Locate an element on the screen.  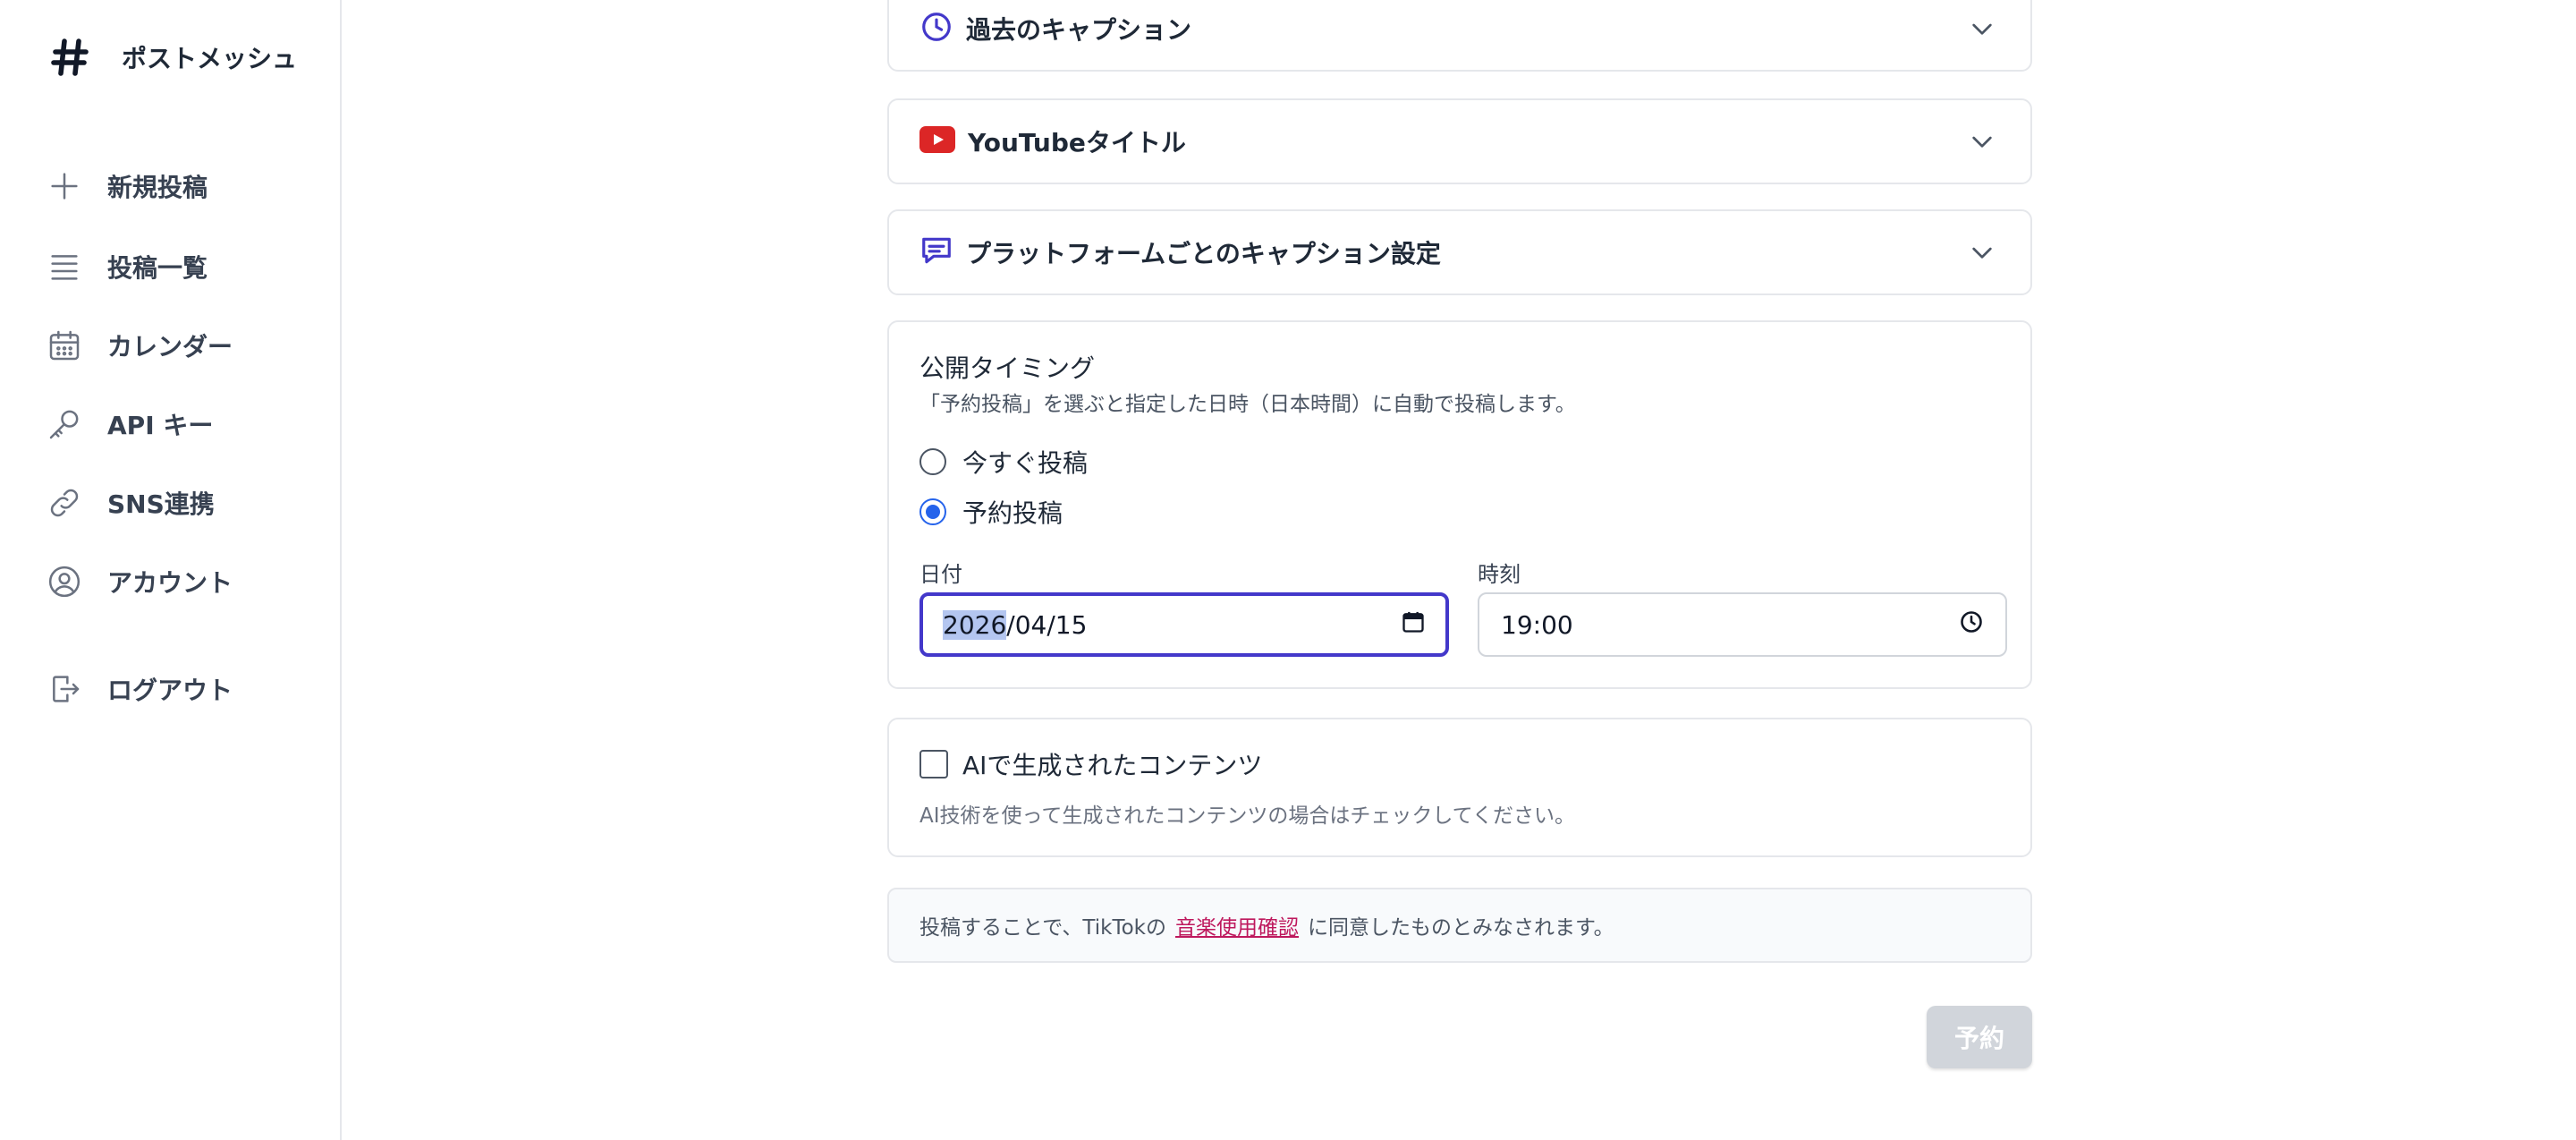
platform-captions-section: プラットフォームごとのキャプション設定 is located at coordinates (1459, 252).